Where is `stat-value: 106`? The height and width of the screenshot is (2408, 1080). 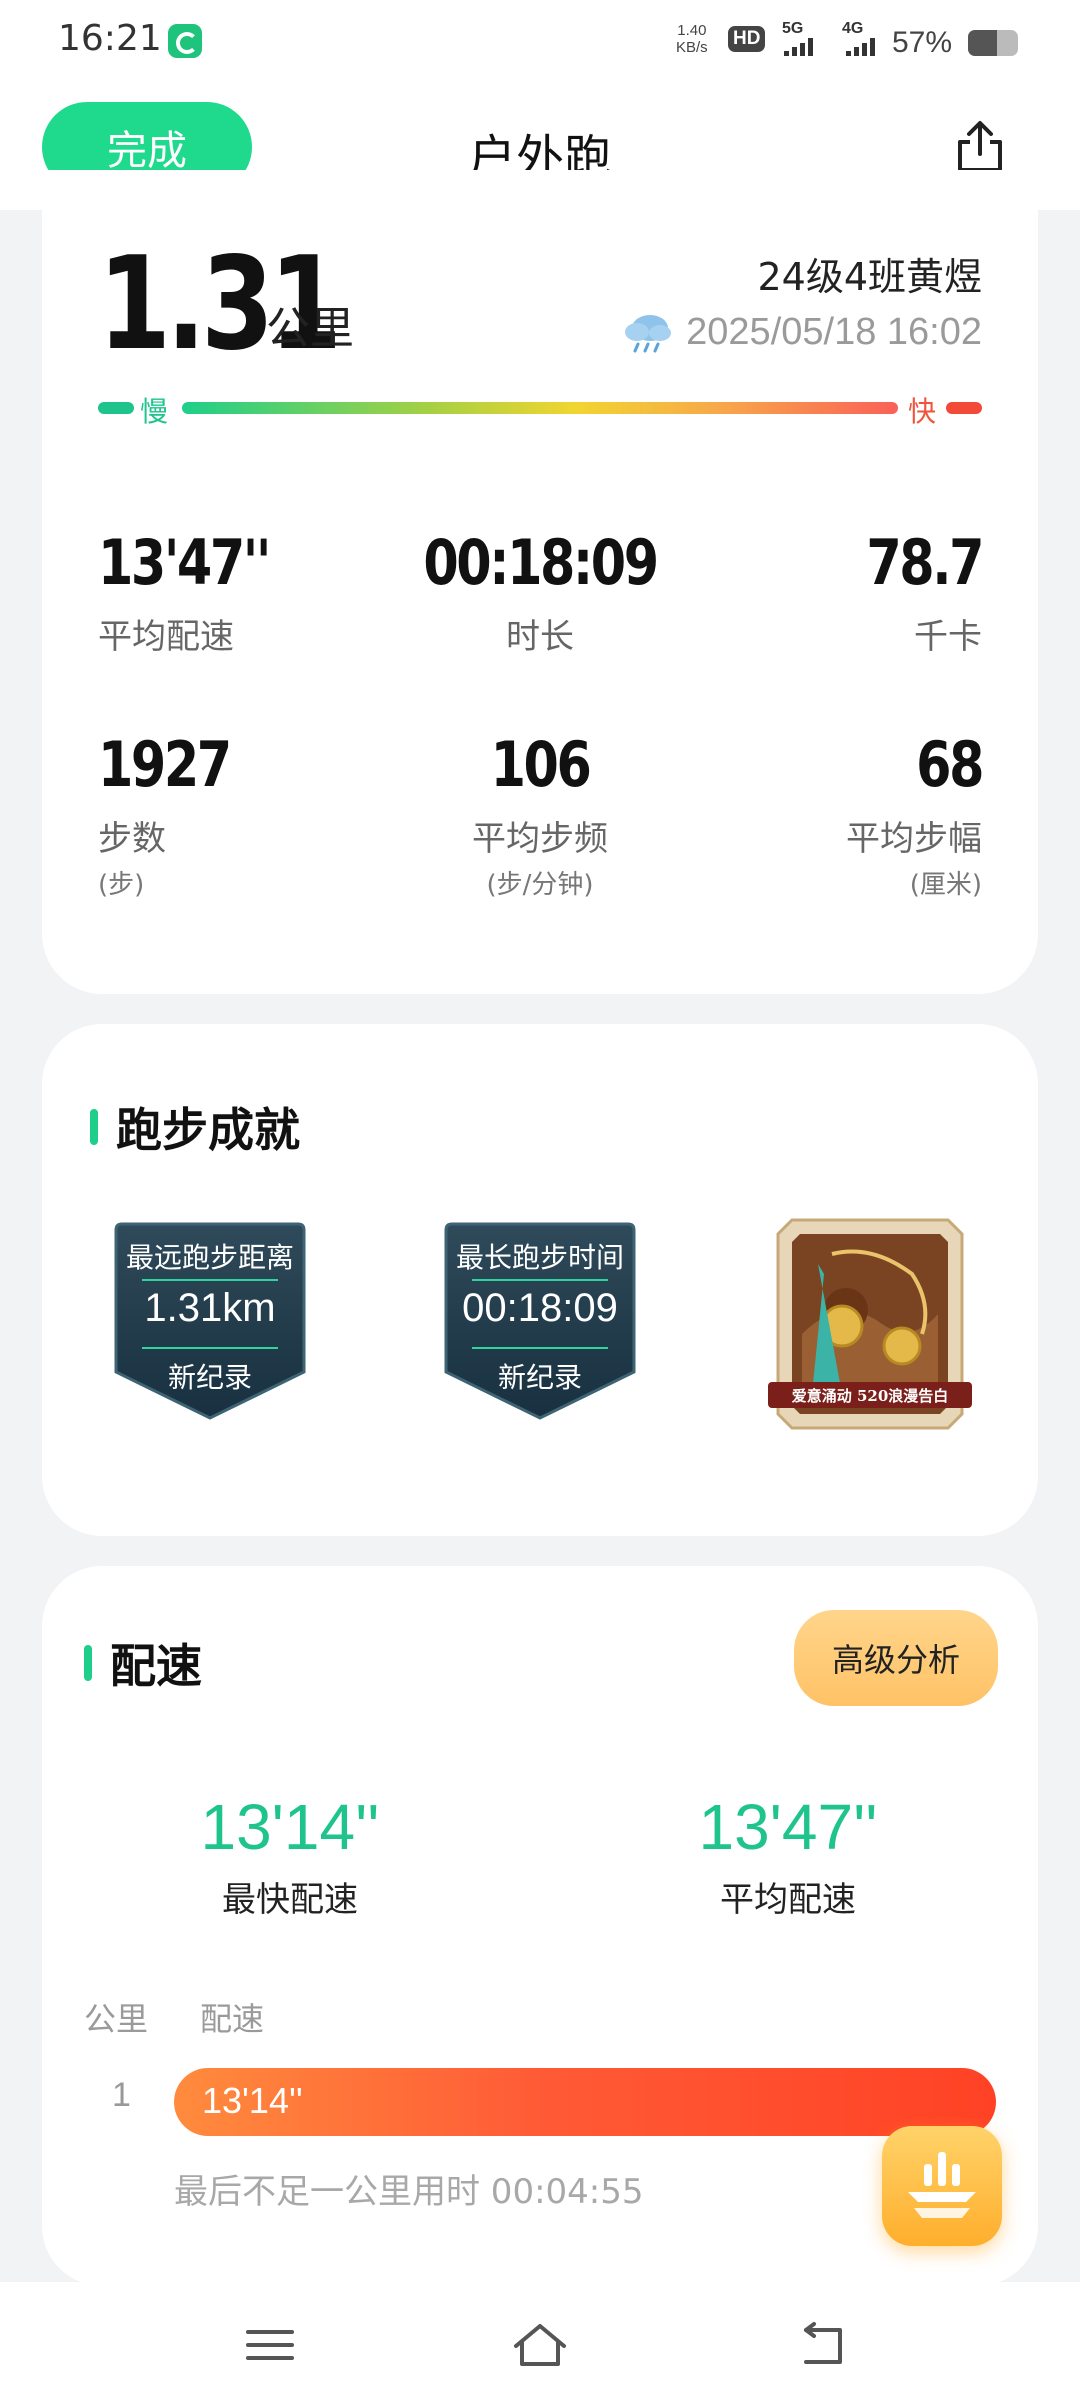 stat-value: 106 is located at coordinates (541, 764).